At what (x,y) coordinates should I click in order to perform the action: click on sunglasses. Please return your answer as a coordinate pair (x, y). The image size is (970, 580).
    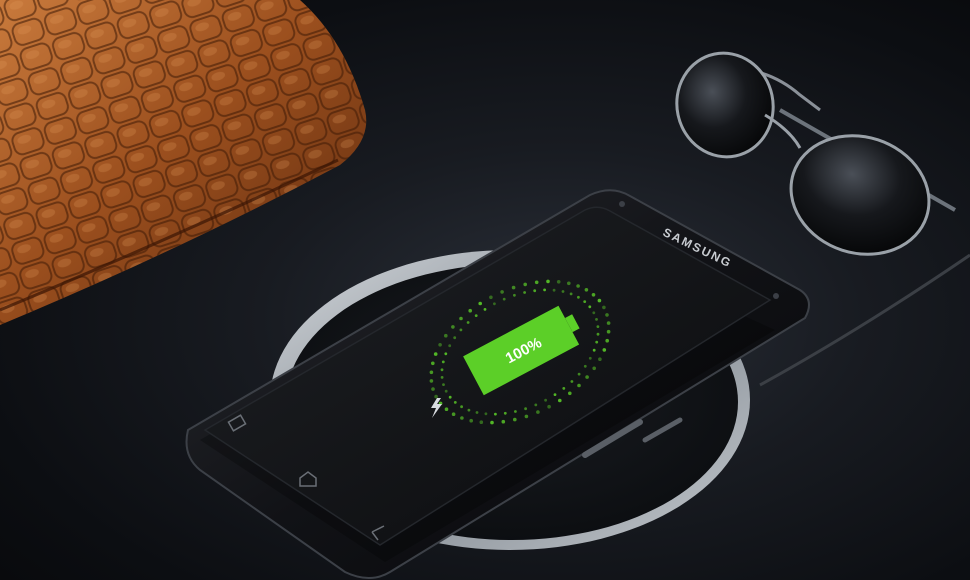
    Looking at the image, I should click on (815, 153).